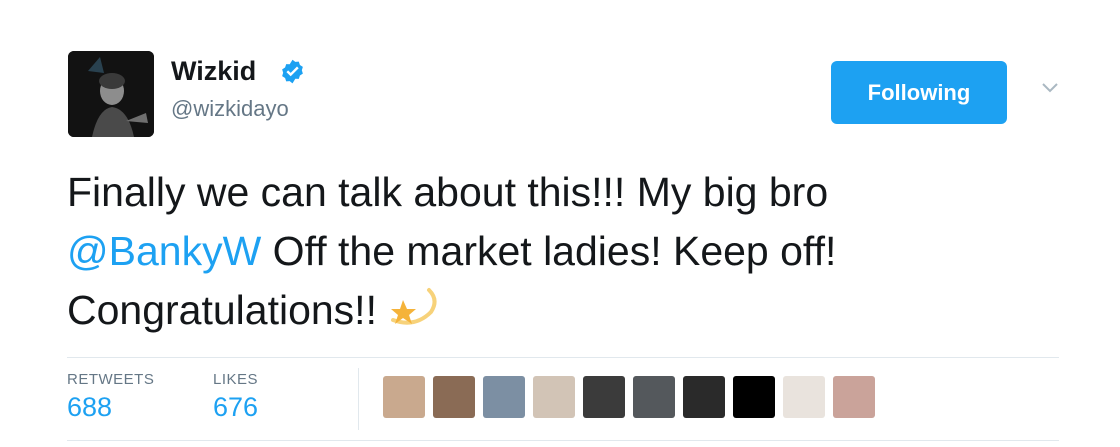 The height and width of the screenshot is (447, 1120). What do you see at coordinates (919, 92) in the screenshot?
I see `following-button: Following` at bounding box center [919, 92].